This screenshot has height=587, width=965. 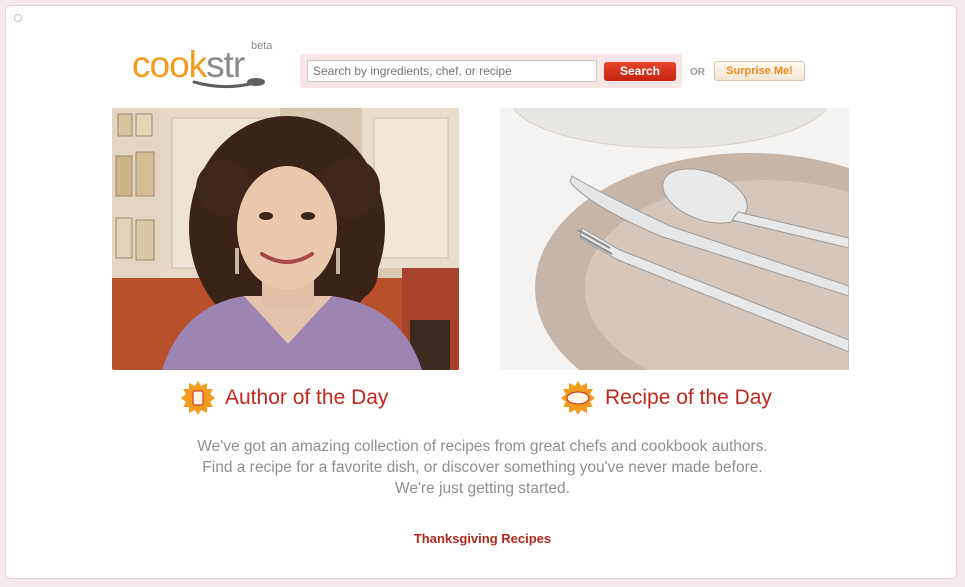 I want to click on search-button: Search, so click(x=640, y=71).